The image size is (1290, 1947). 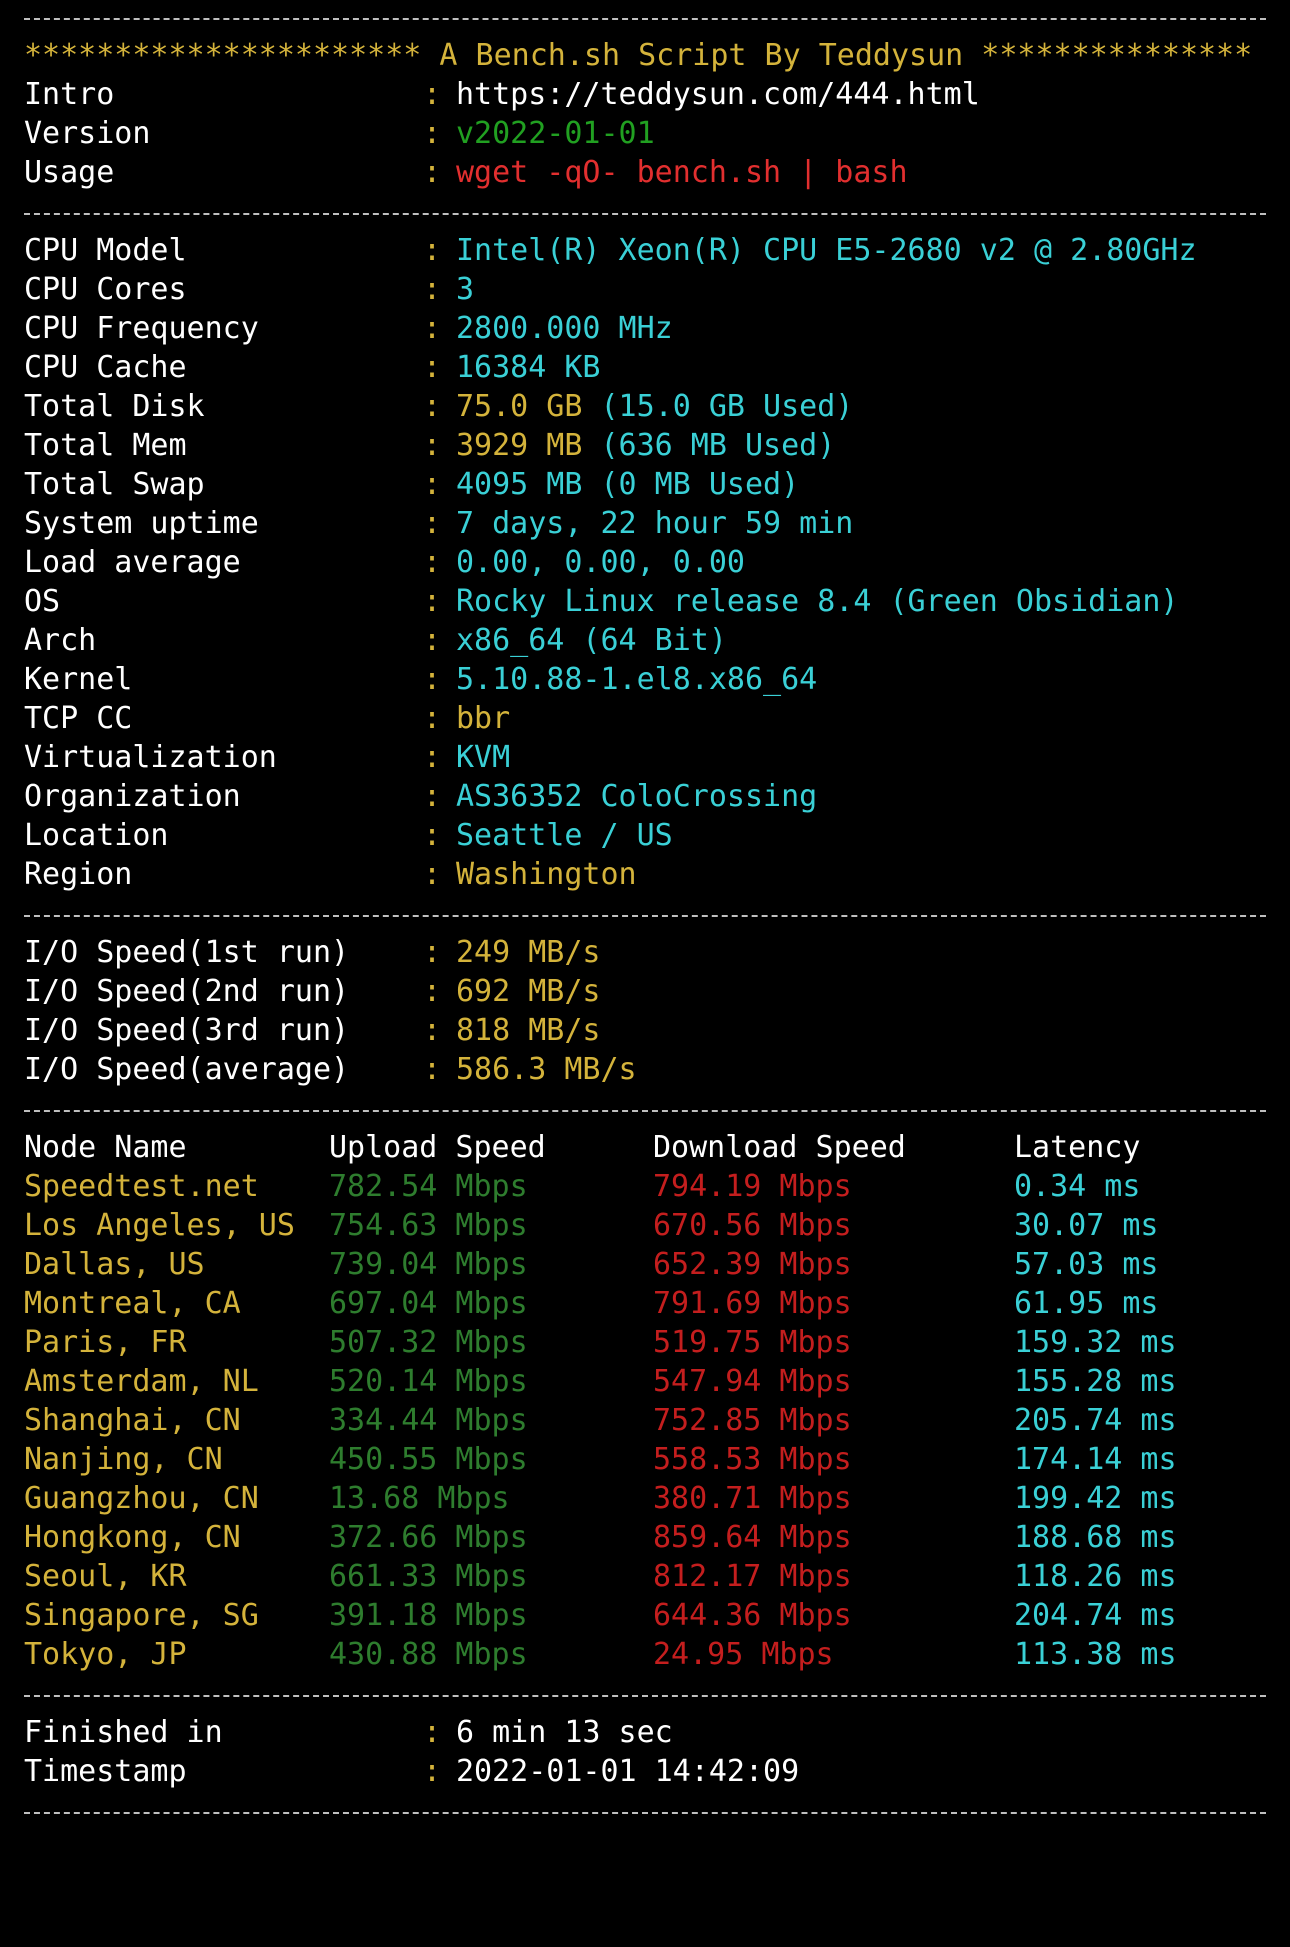 What do you see at coordinates (437, 1147) in the screenshot?
I see `column-header-upload: Upload Speed` at bounding box center [437, 1147].